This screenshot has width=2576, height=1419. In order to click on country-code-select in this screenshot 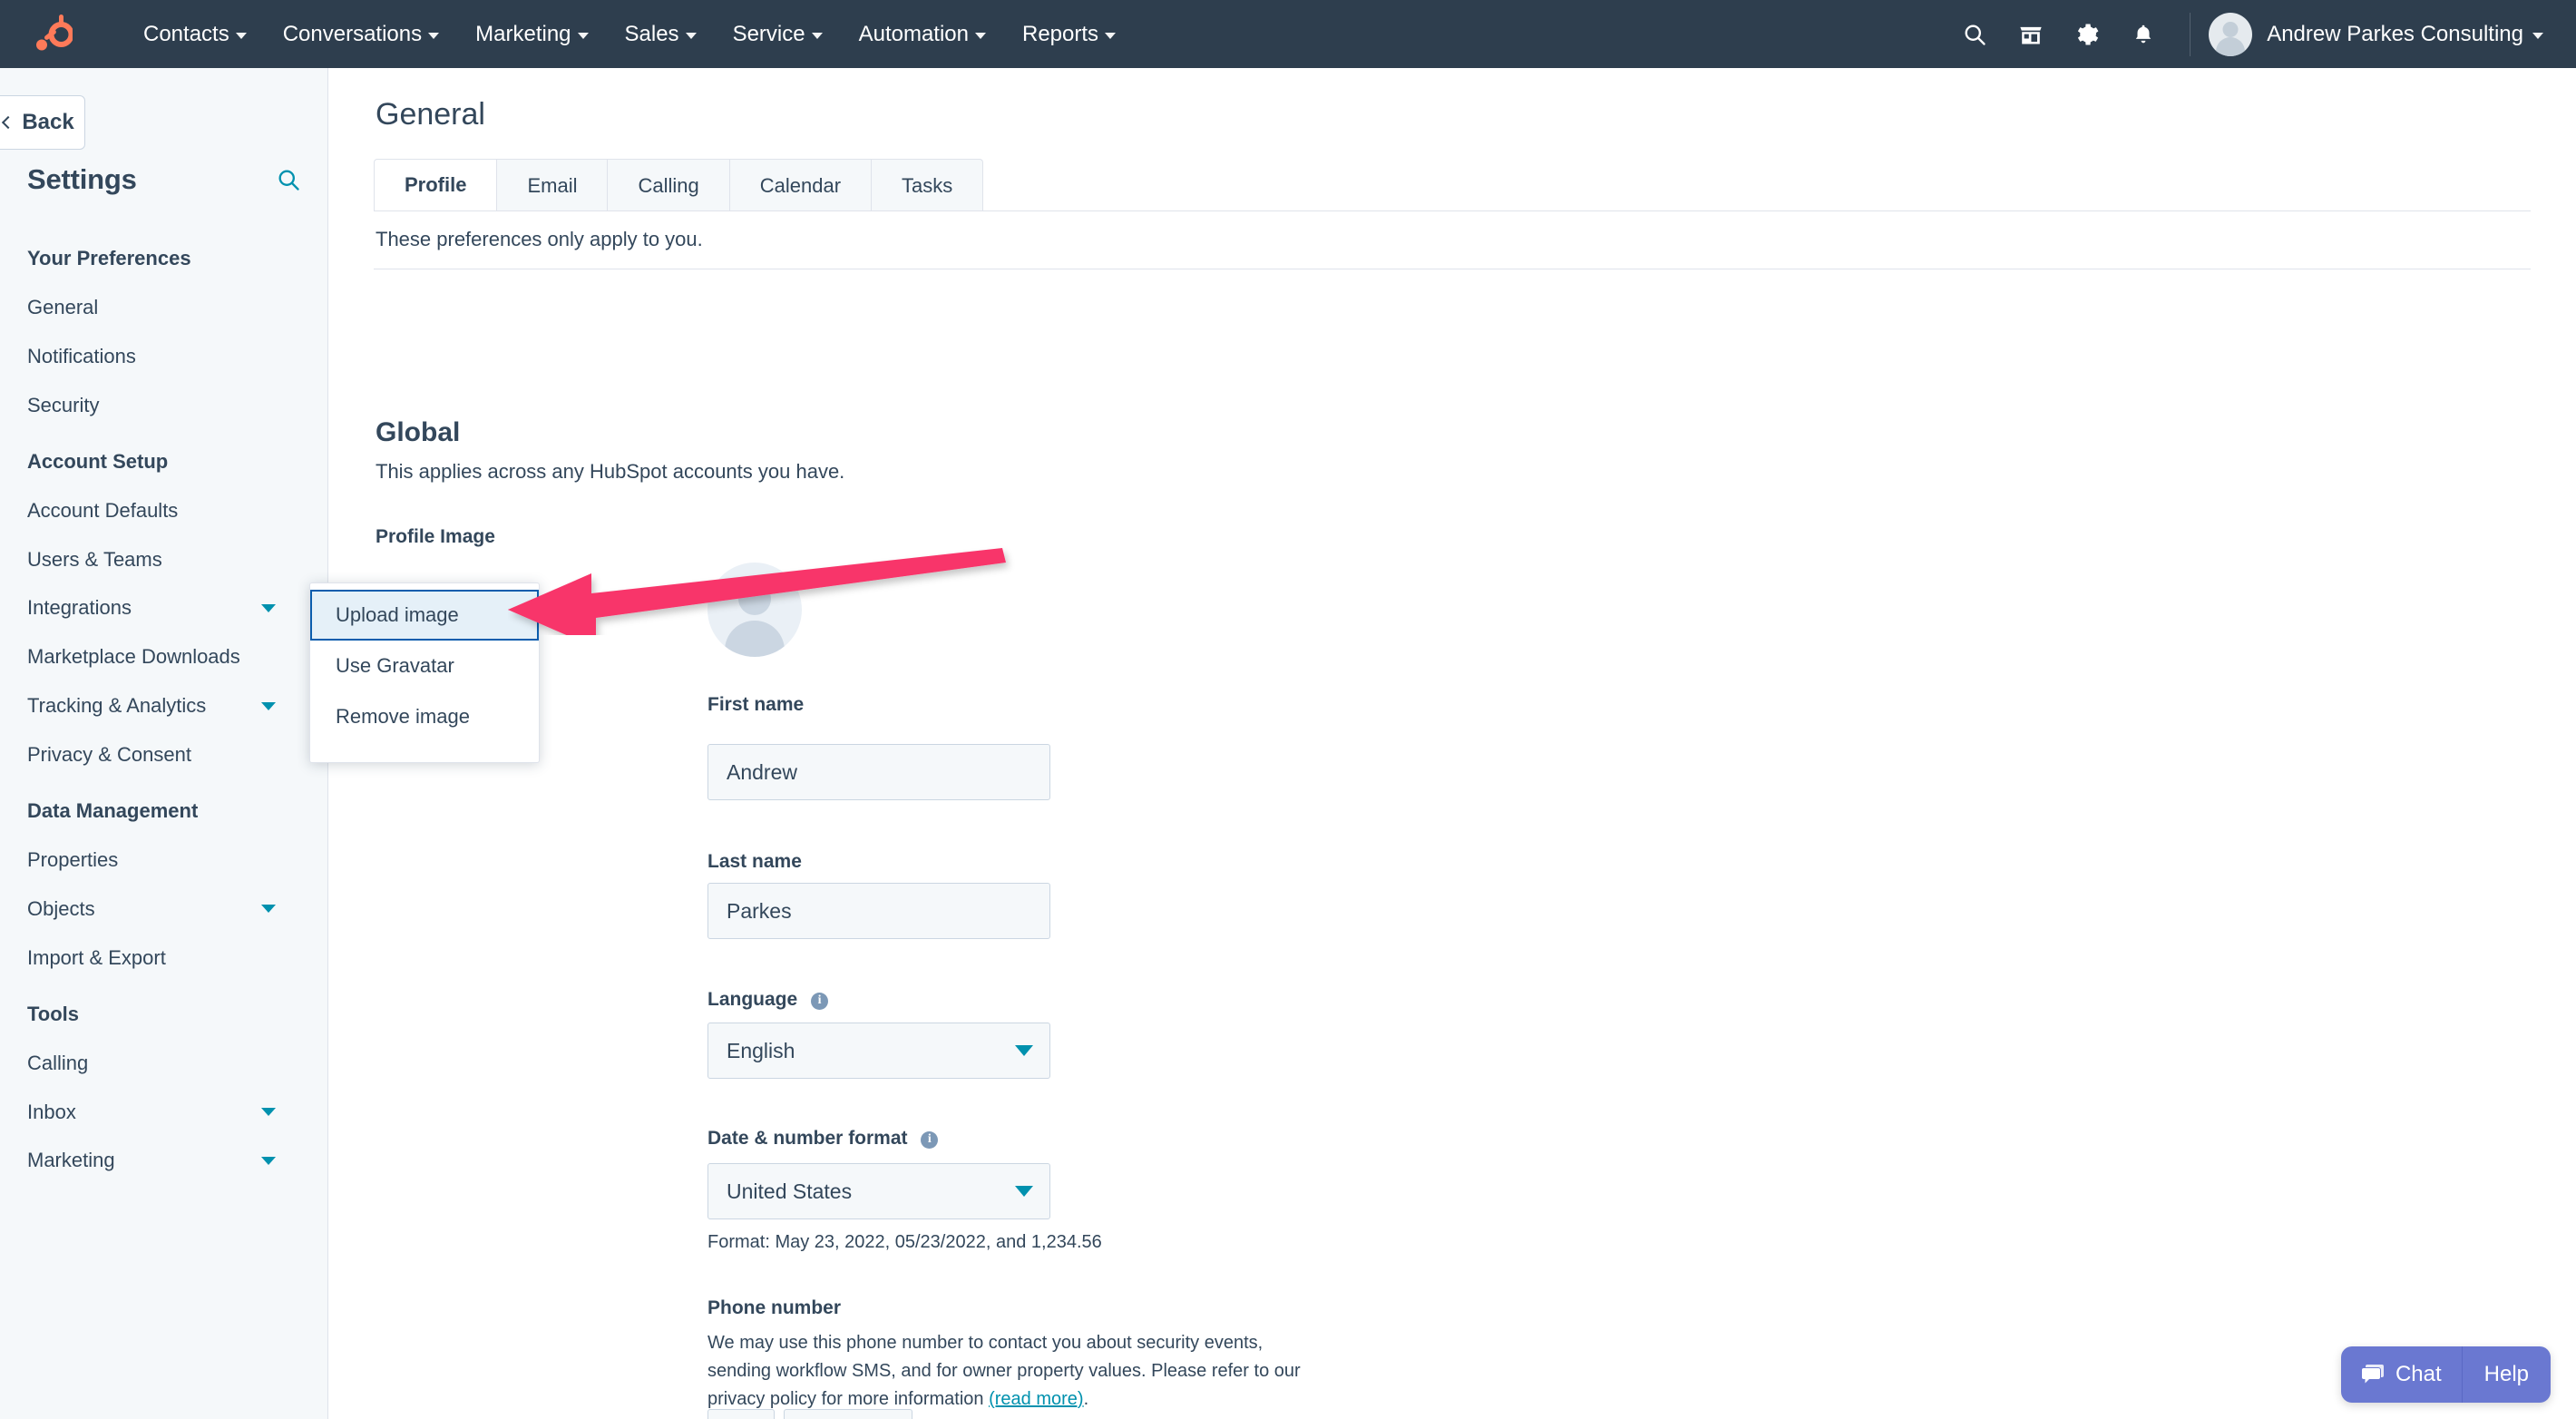, I will do `click(741, 1414)`.